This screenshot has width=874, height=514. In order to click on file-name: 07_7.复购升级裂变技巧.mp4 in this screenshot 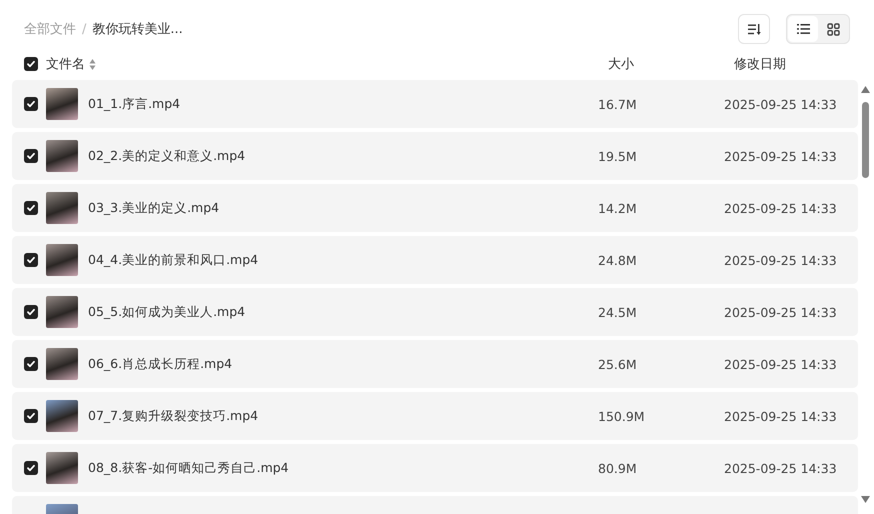, I will do `click(174, 416)`.